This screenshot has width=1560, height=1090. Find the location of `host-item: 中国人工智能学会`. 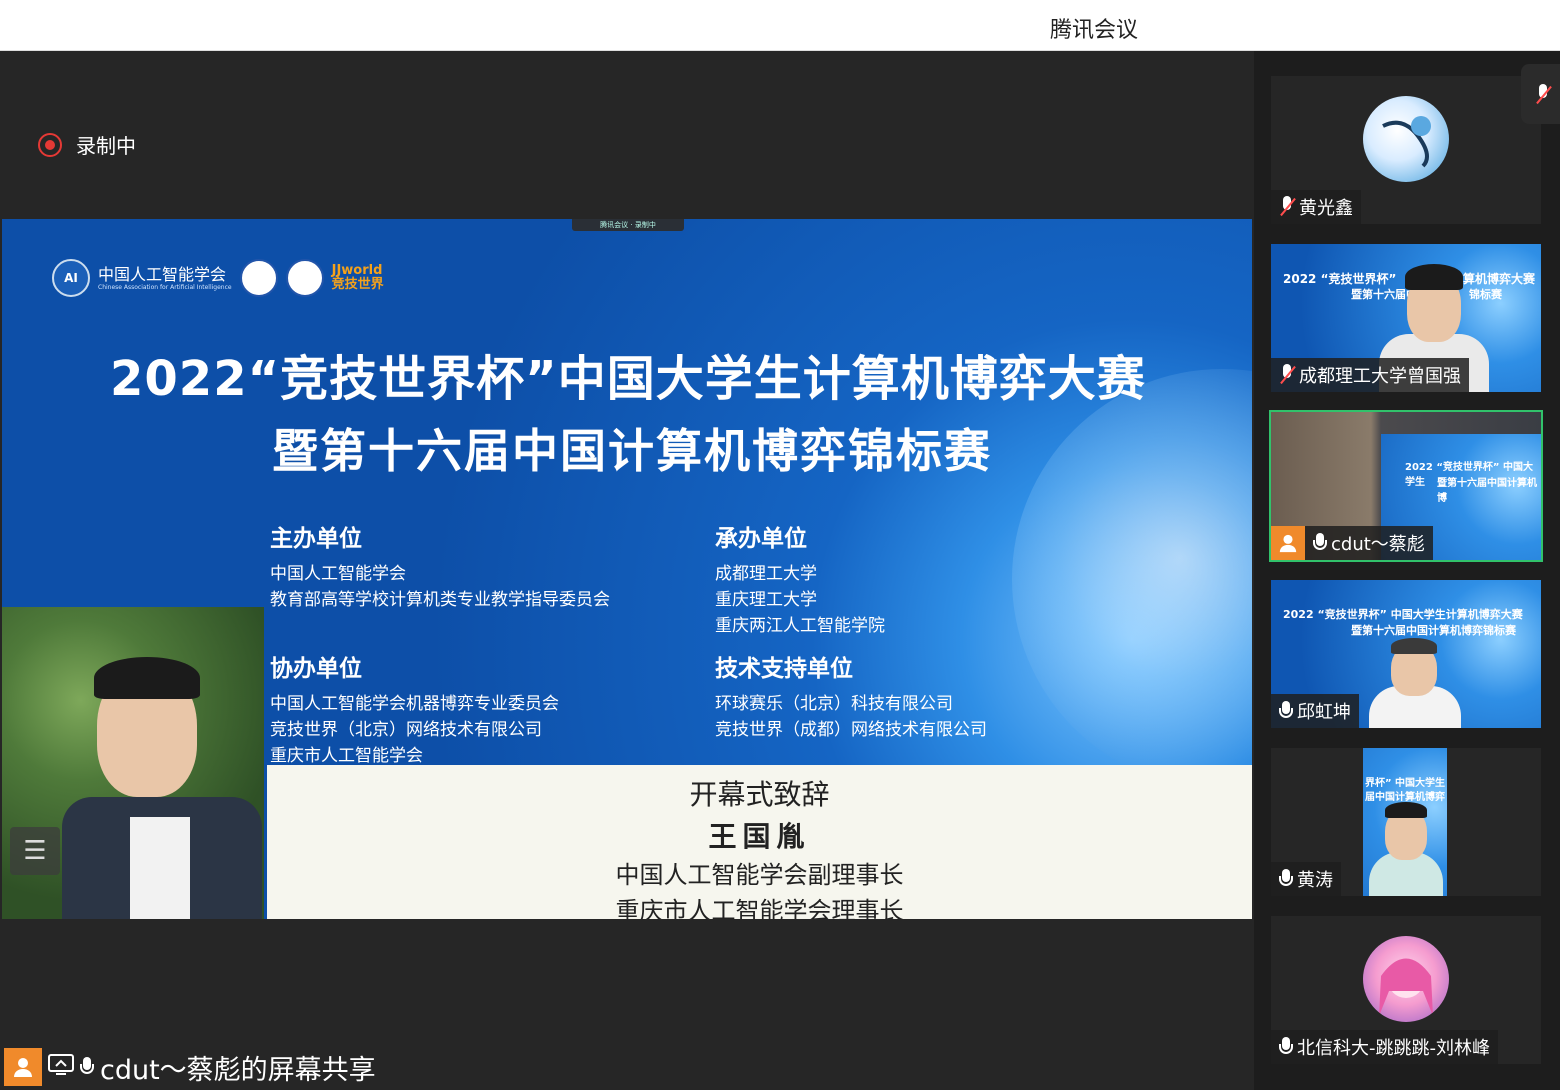

host-item: 中国人工智能学会 is located at coordinates (338, 574).